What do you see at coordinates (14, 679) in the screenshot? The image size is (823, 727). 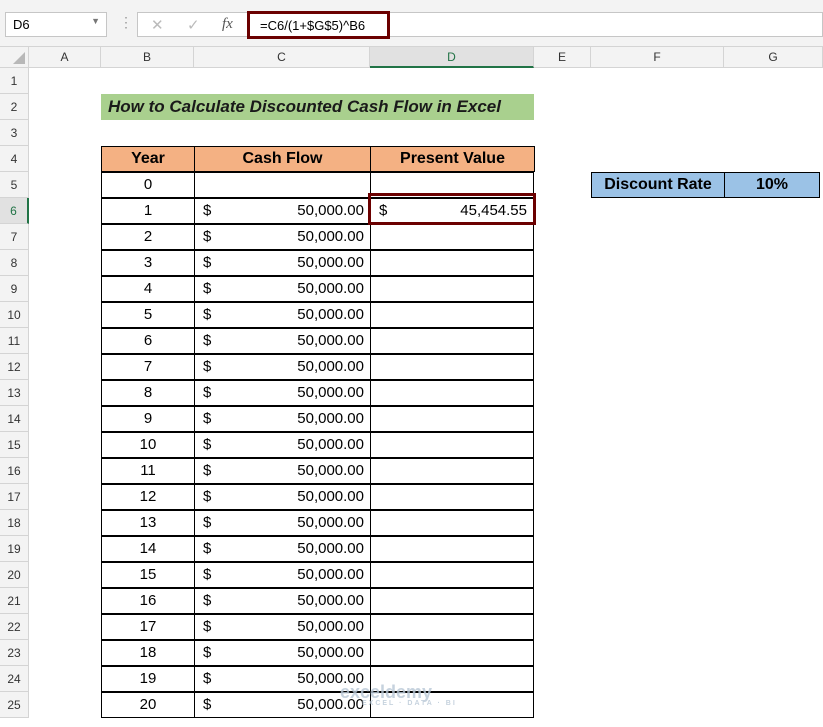 I see `row-header-24: 24` at bounding box center [14, 679].